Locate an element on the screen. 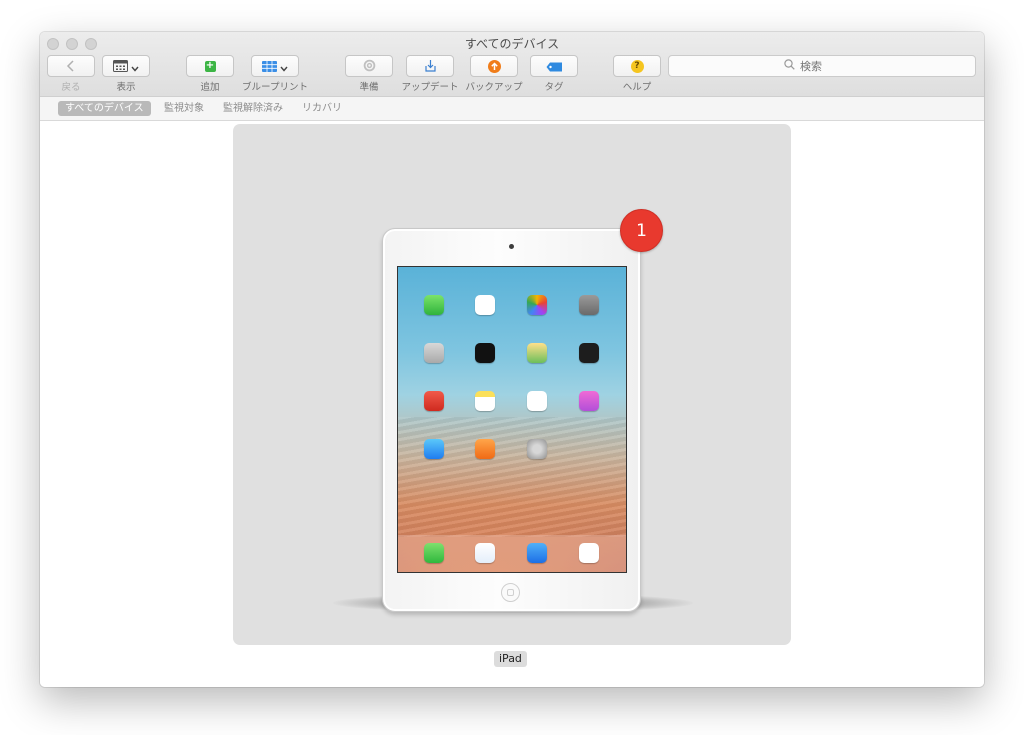 Image resolution: width=1024 pixels, height=735 pixels. back-button is located at coordinates (71, 66).